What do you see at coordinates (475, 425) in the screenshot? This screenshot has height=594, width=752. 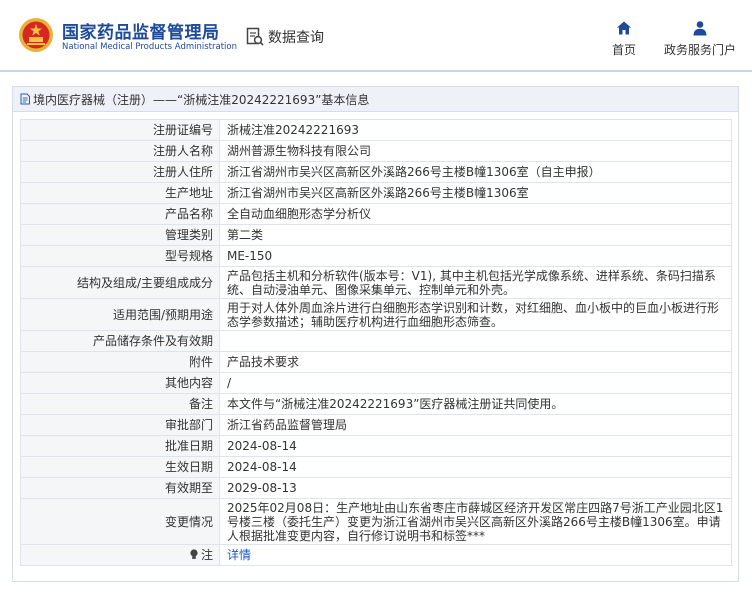 I see `field-value: 浙江省药品监督管理局` at bounding box center [475, 425].